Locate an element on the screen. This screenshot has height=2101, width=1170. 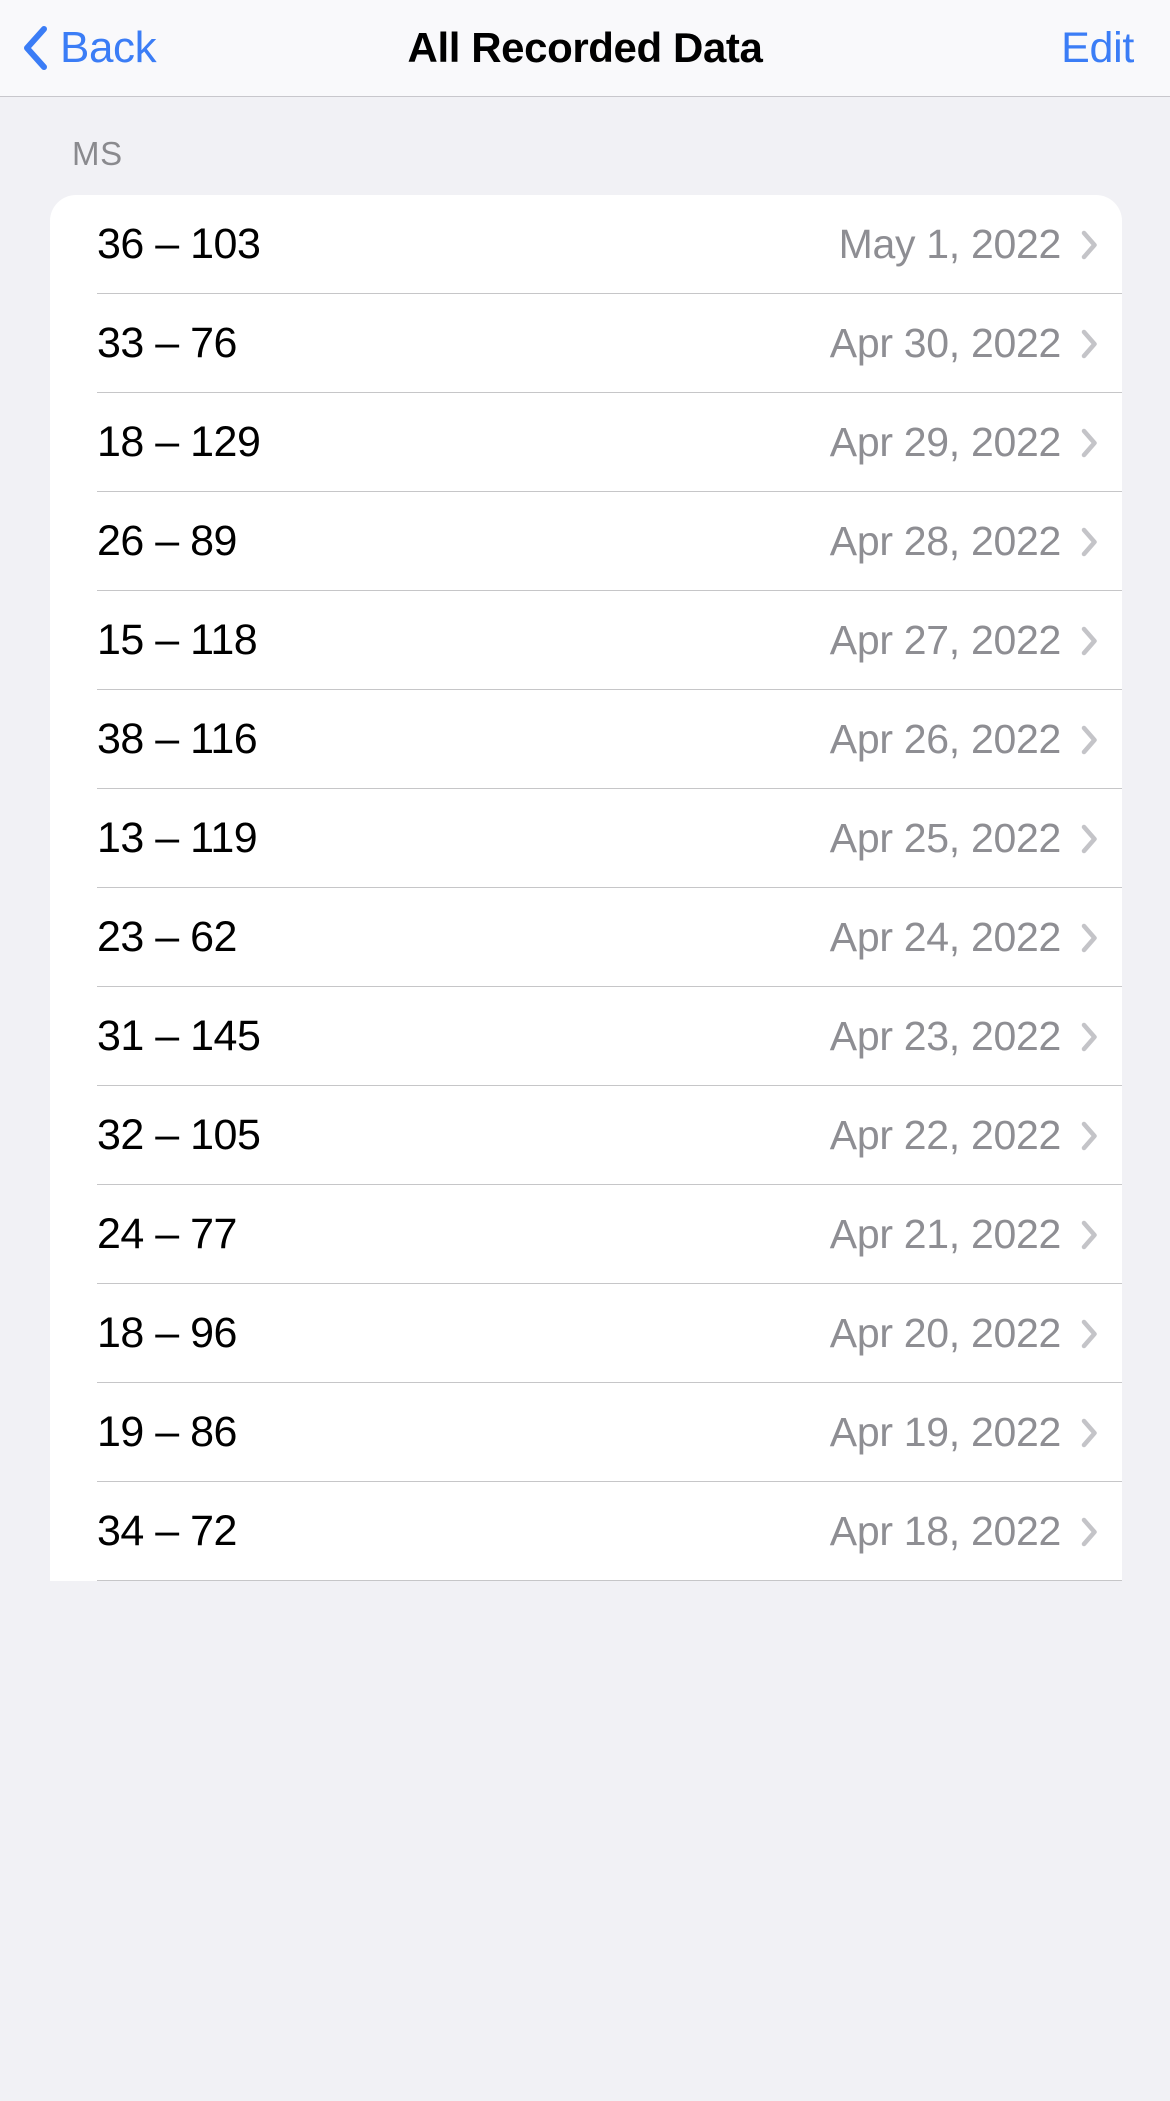
row-date: Apr 19, 2022 is located at coordinates (945, 1432).